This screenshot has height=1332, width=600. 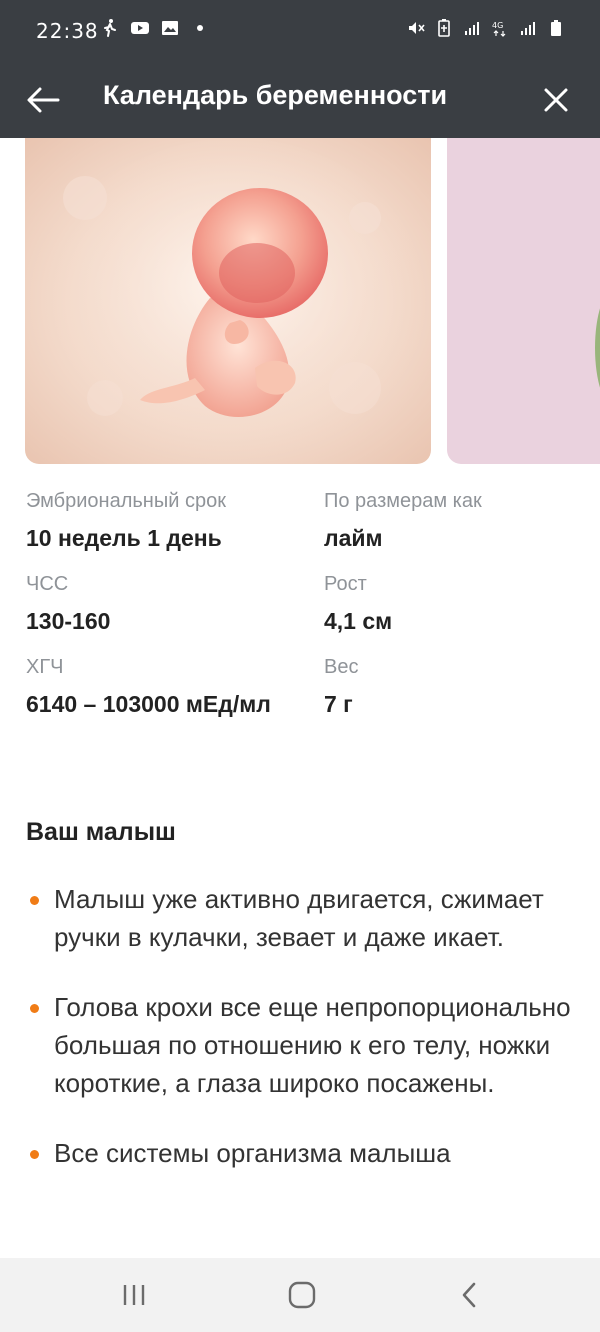 What do you see at coordinates (300, 31) in the screenshot?
I see `status-bar: 22:38 4G` at bounding box center [300, 31].